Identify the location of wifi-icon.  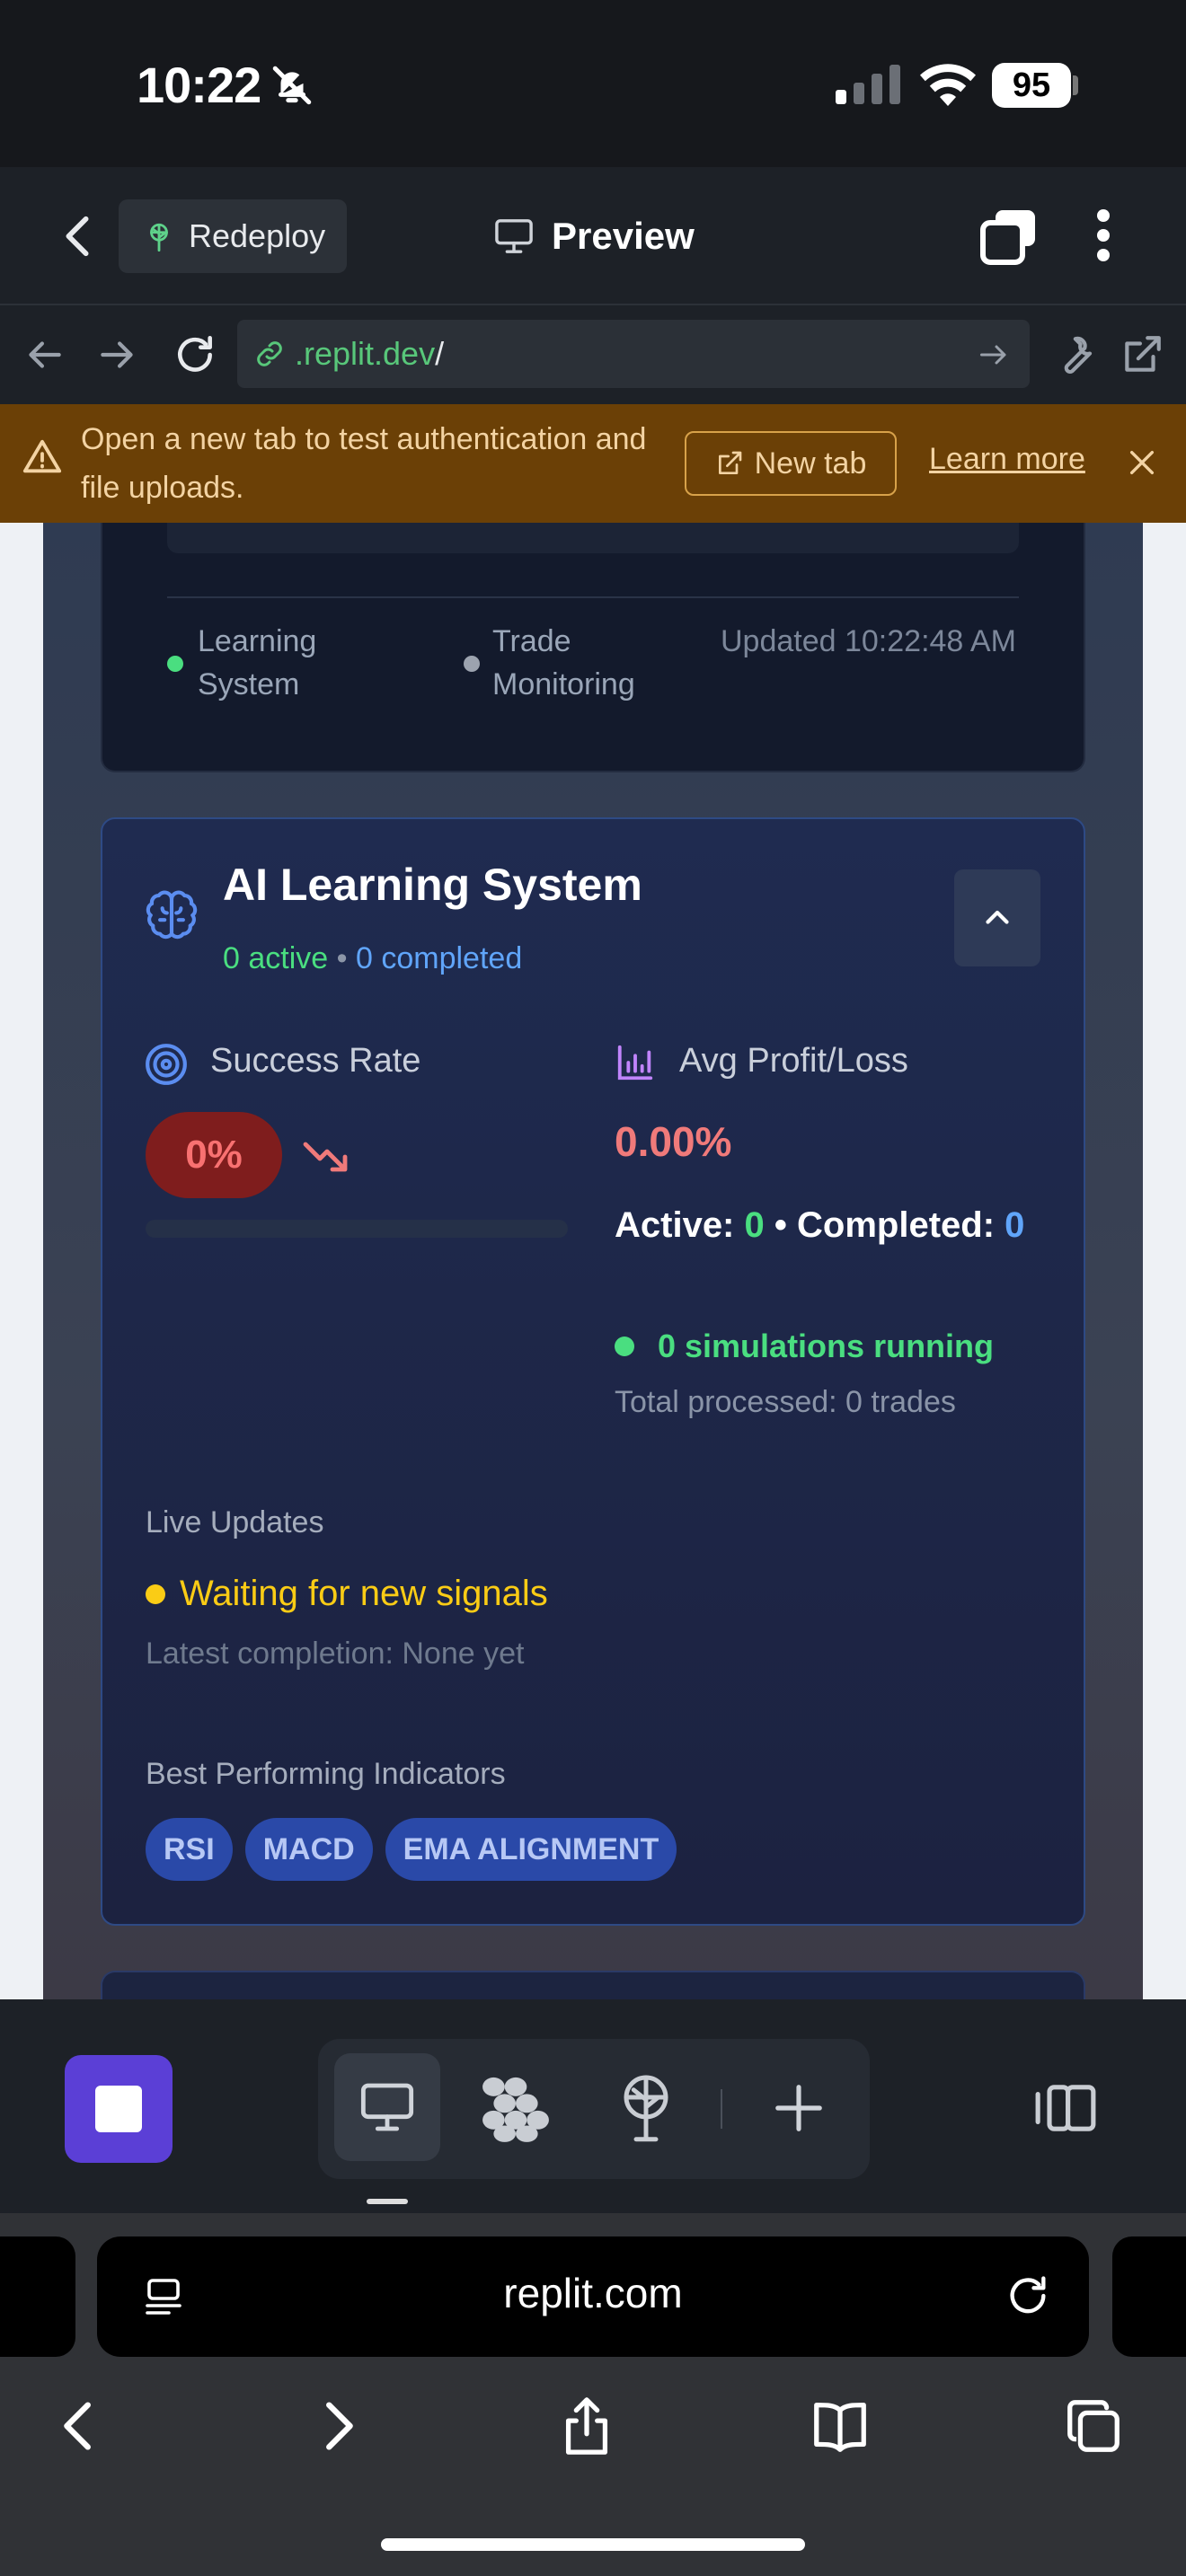
(948, 85).